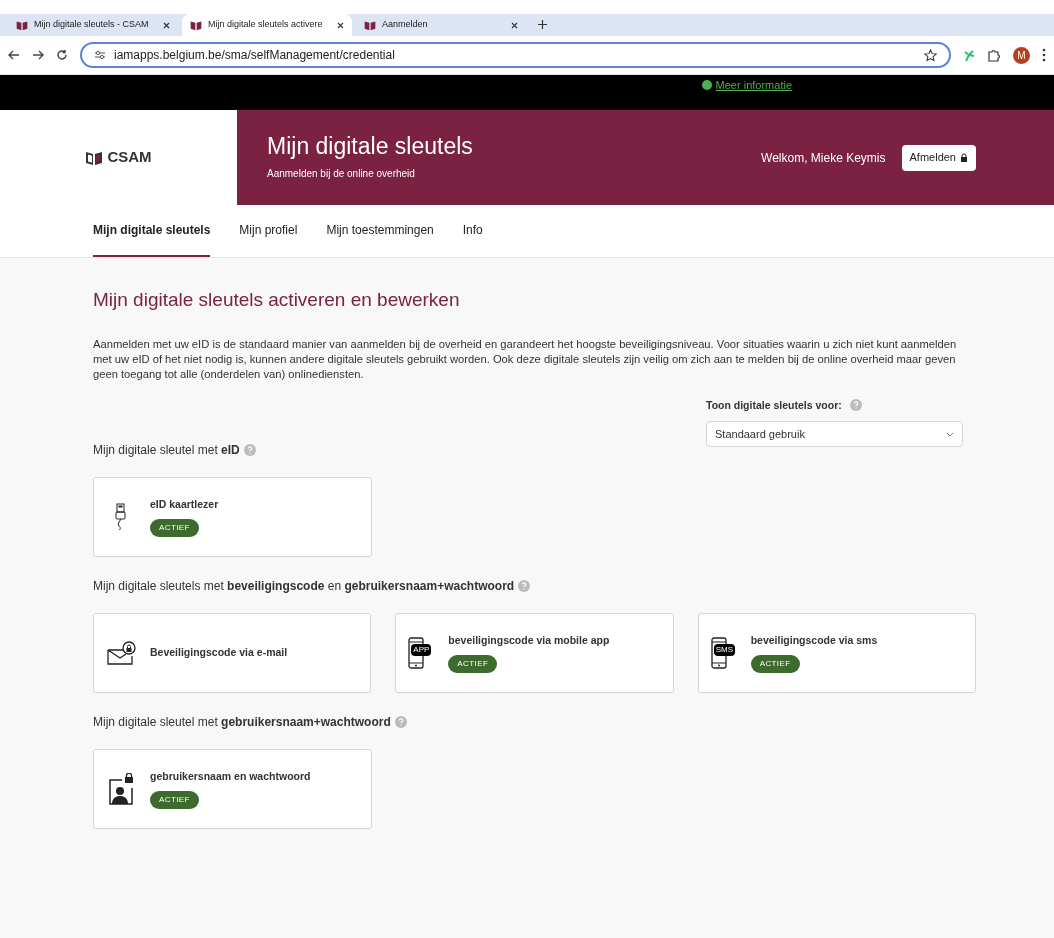  What do you see at coordinates (542, 24) in the screenshot?
I see `new-tab-icon` at bounding box center [542, 24].